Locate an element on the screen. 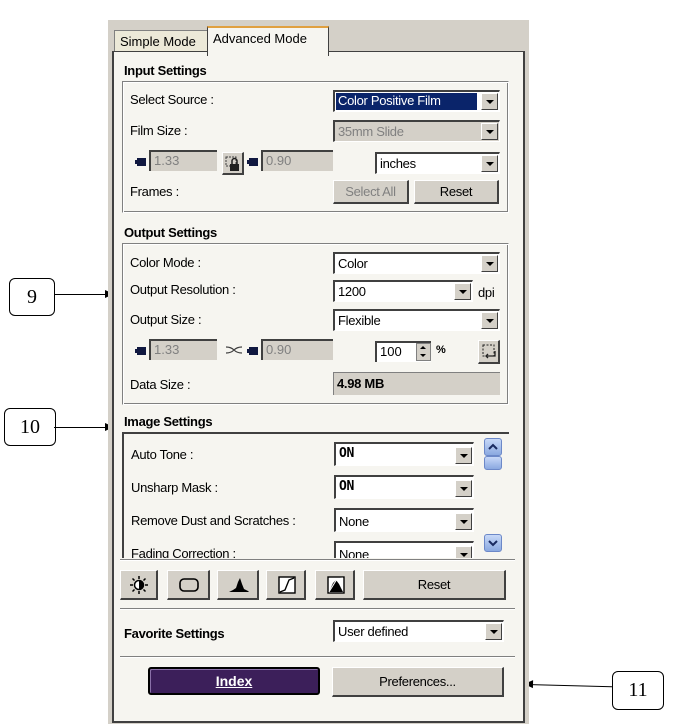  scroll-up-button is located at coordinates (493, 447).